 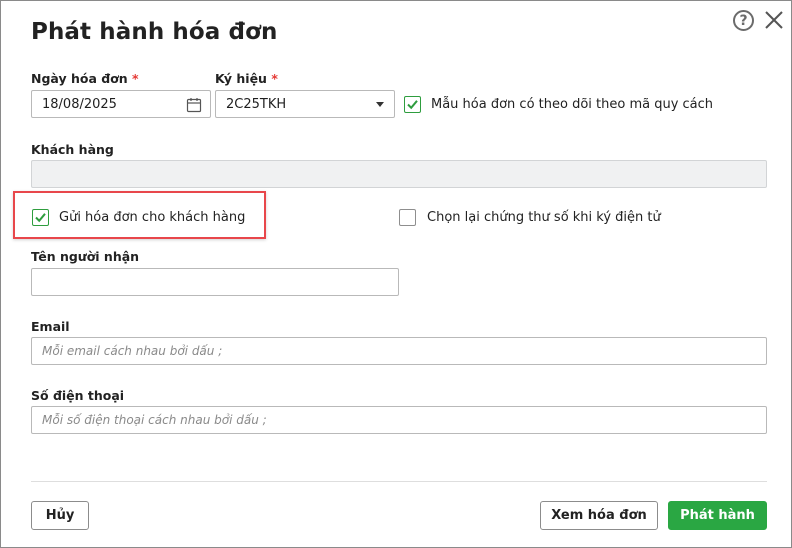 What do you see at coordinates (50, 326) in the screenshot?
I see `email-label: Email` at bounding box center [50, 326].